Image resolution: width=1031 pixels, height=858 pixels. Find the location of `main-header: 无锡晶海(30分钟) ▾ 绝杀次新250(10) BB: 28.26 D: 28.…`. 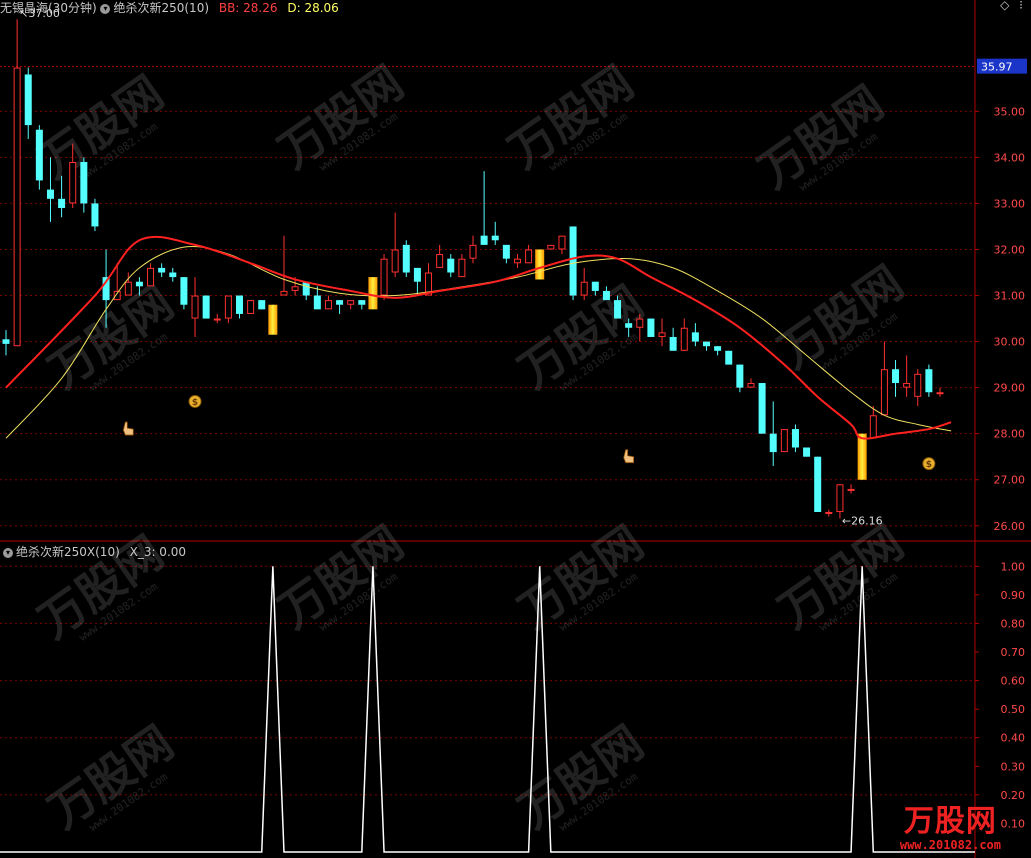

main-header: 无锡晶海(30分钟) ▾ 绝杀次新250(10) BB: 28.26 D: 28.… is located at coordinates (169, 8).